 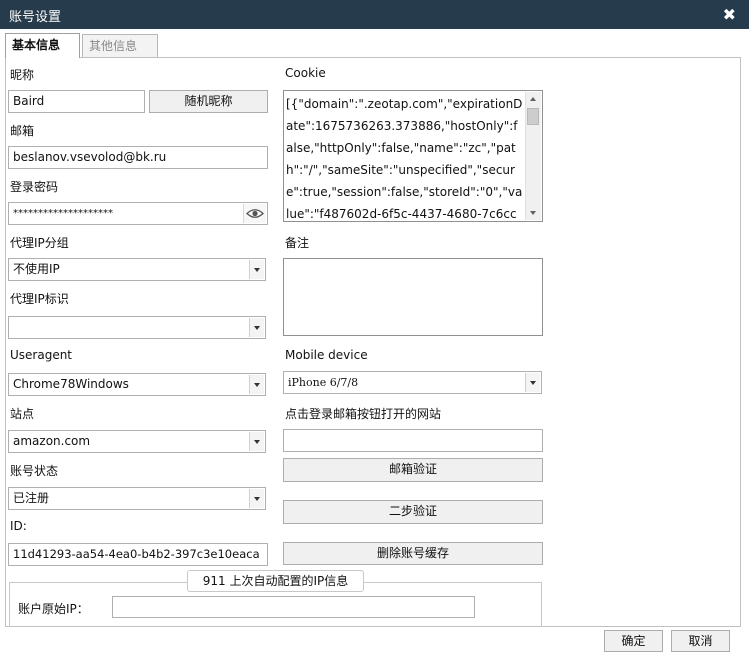 I want to click on eye-icon, so click(x=254, y=213).